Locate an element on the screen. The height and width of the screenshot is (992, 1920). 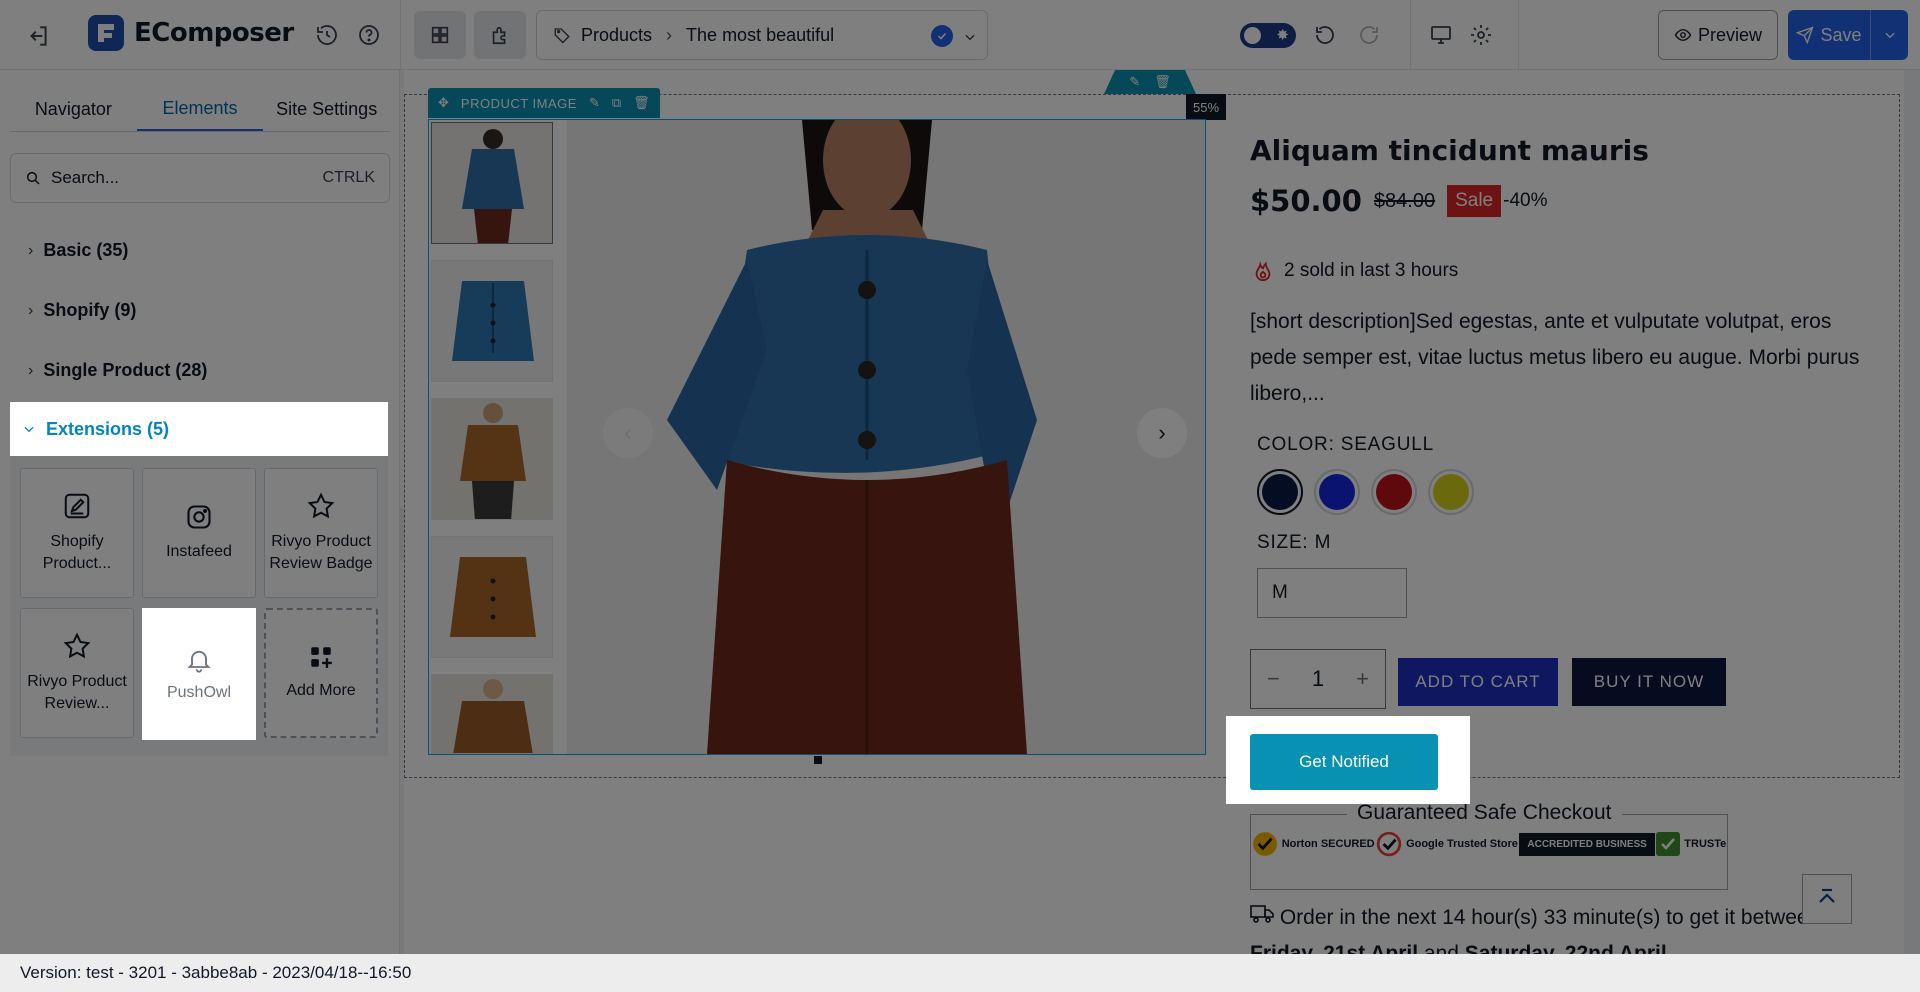
get-notified-button: Get Notified is located at coordinates (1344, 762).